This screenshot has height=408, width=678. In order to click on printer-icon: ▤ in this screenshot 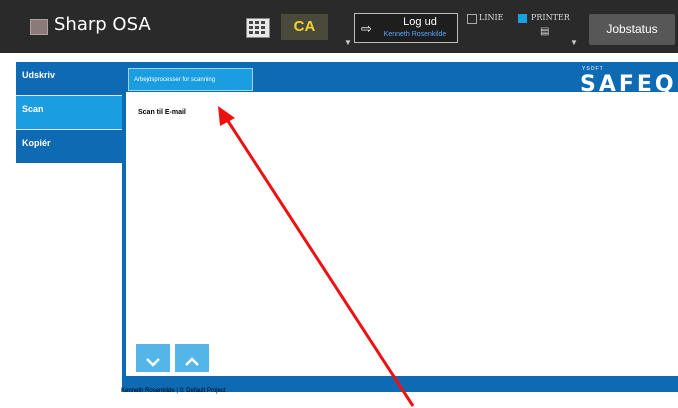, I will do `click(545, 32)`.